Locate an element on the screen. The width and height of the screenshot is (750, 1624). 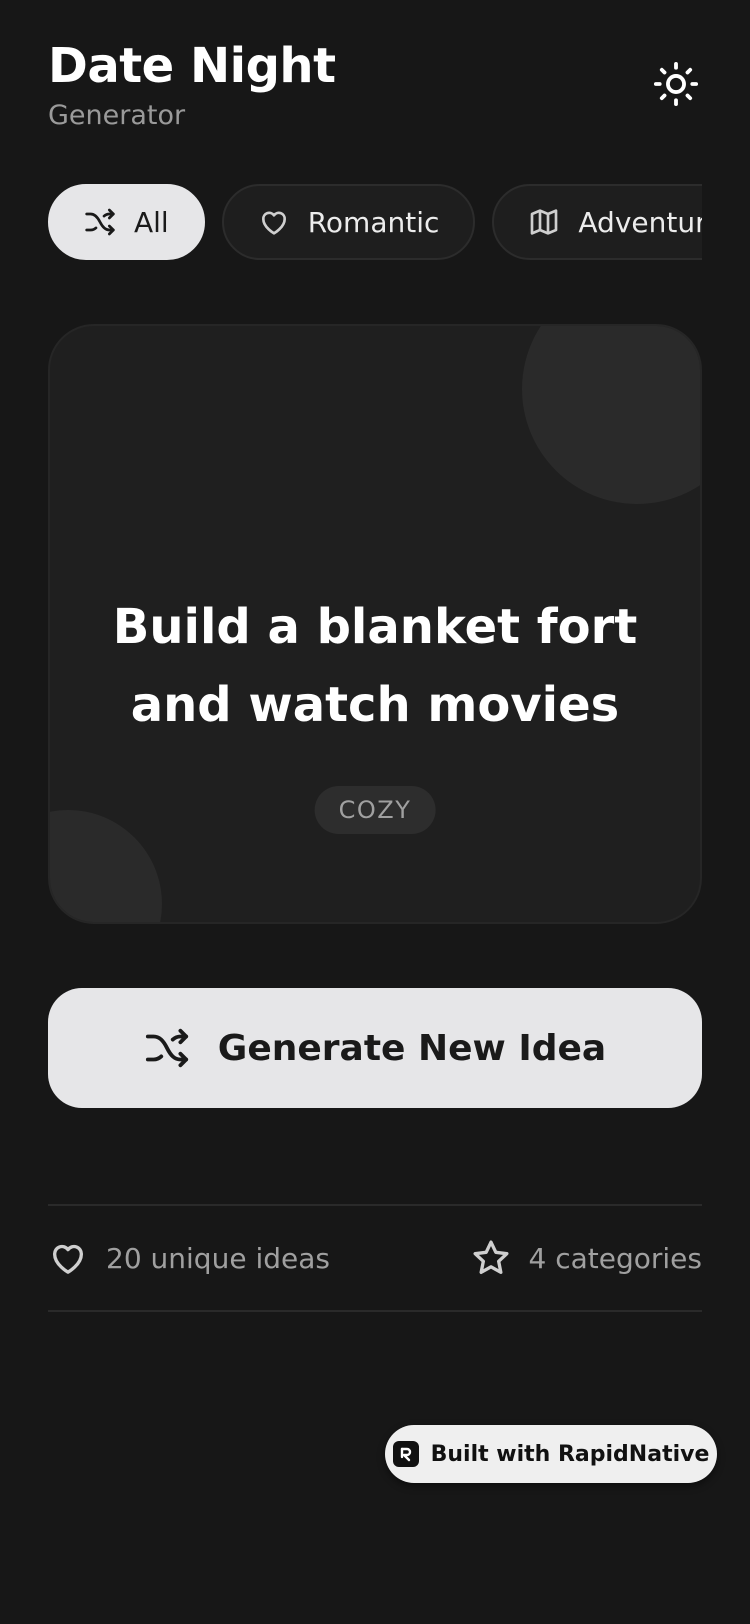
map-icon is located at coordinates (544, 222).